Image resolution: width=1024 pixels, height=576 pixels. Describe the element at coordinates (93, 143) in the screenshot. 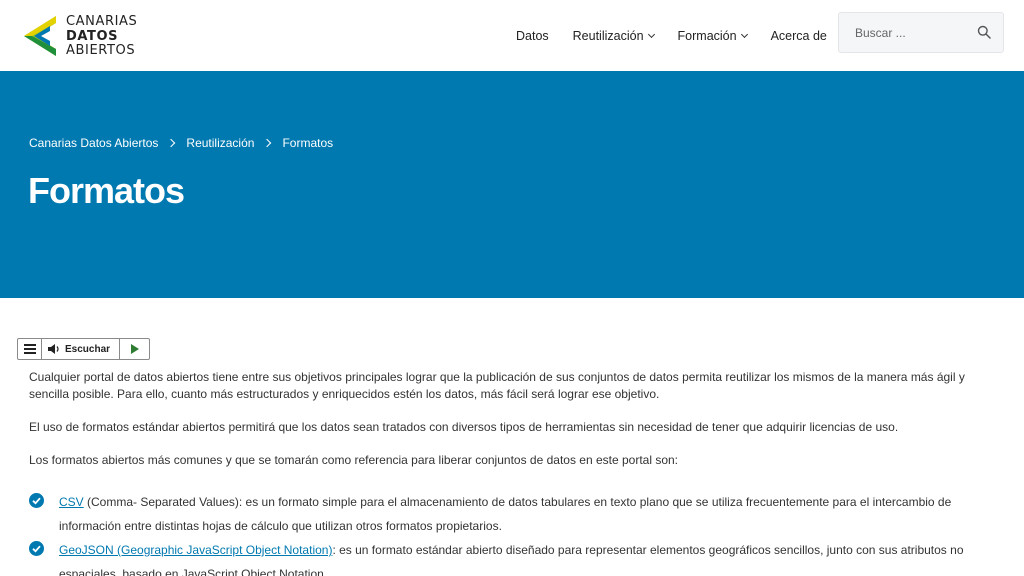

I see `breadcrumb-home: Canarias Datos Abiertos` at that location.